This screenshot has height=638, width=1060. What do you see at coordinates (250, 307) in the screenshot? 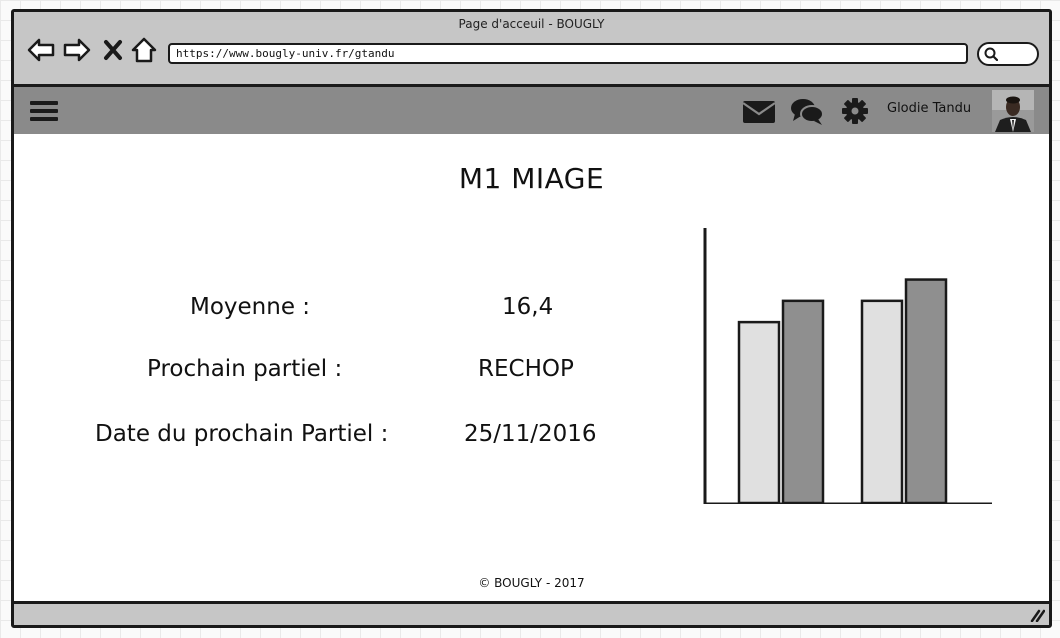
I see `average-label: Moyenne :` at bounding box center [250, 307].